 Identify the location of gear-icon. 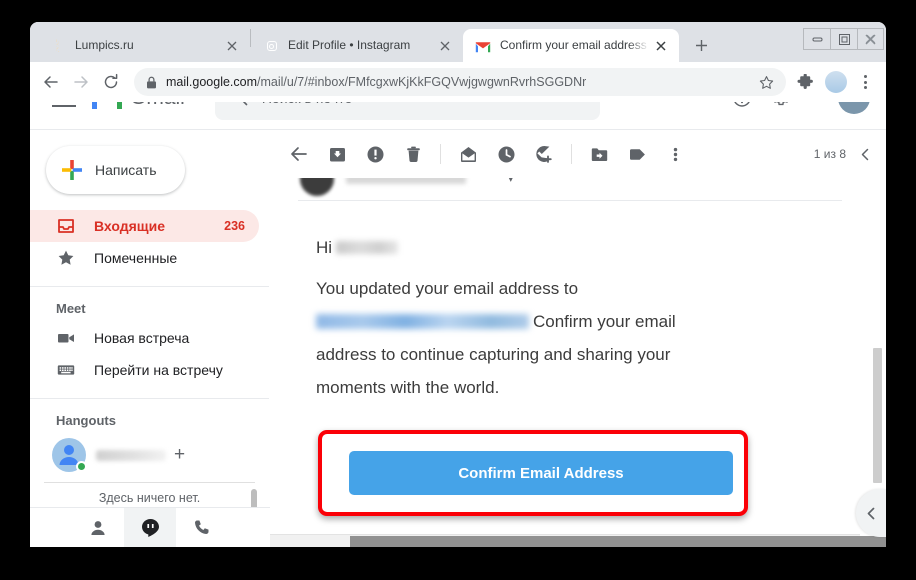
(780, 106).